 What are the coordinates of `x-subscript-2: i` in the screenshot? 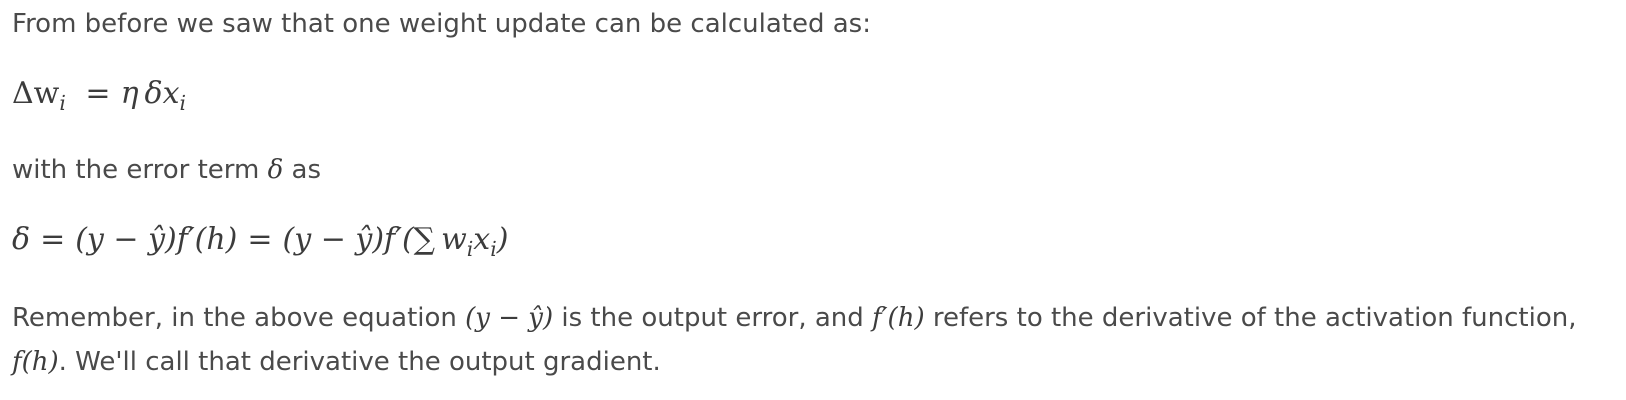 It's located at (493, 249).